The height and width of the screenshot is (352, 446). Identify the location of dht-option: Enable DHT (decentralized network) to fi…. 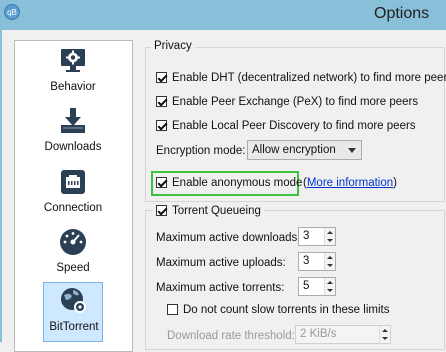
(301, 78).